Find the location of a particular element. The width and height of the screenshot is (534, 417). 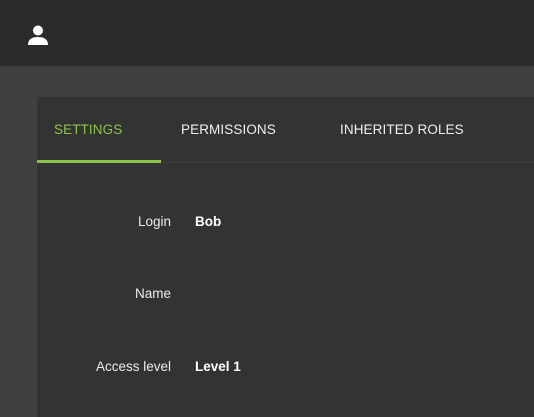

tab-settings: SETTINGS is located at coordinates (88, 142).